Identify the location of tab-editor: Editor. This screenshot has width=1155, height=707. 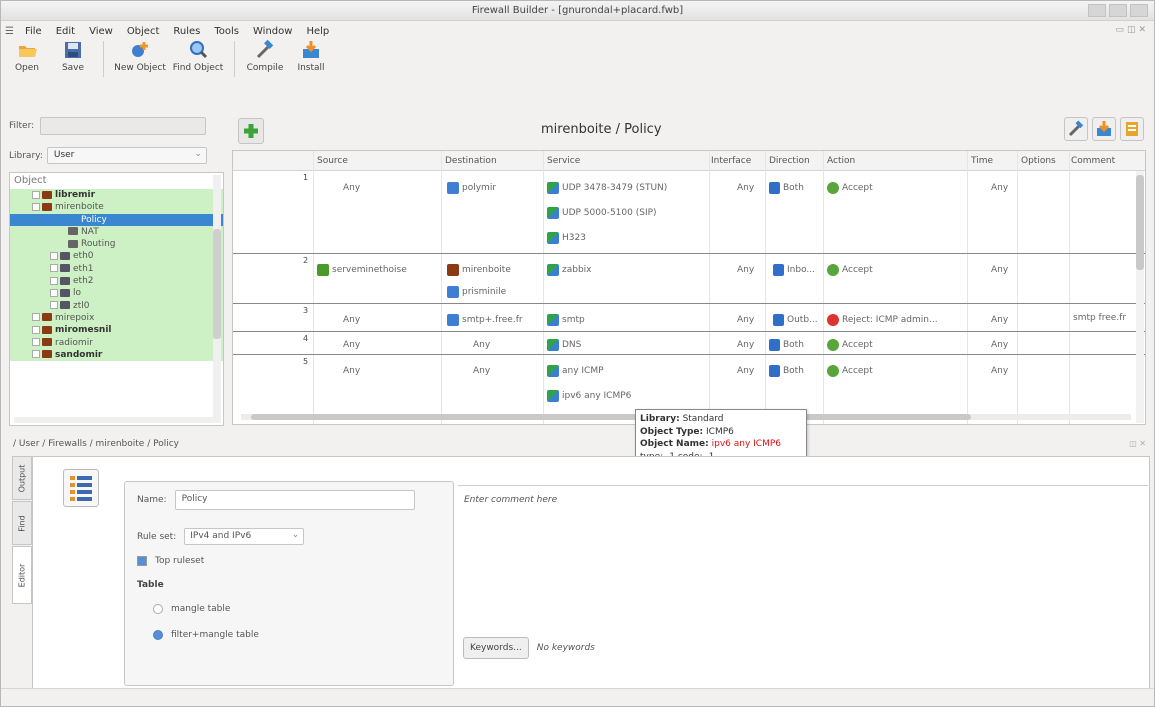
(22, 575).